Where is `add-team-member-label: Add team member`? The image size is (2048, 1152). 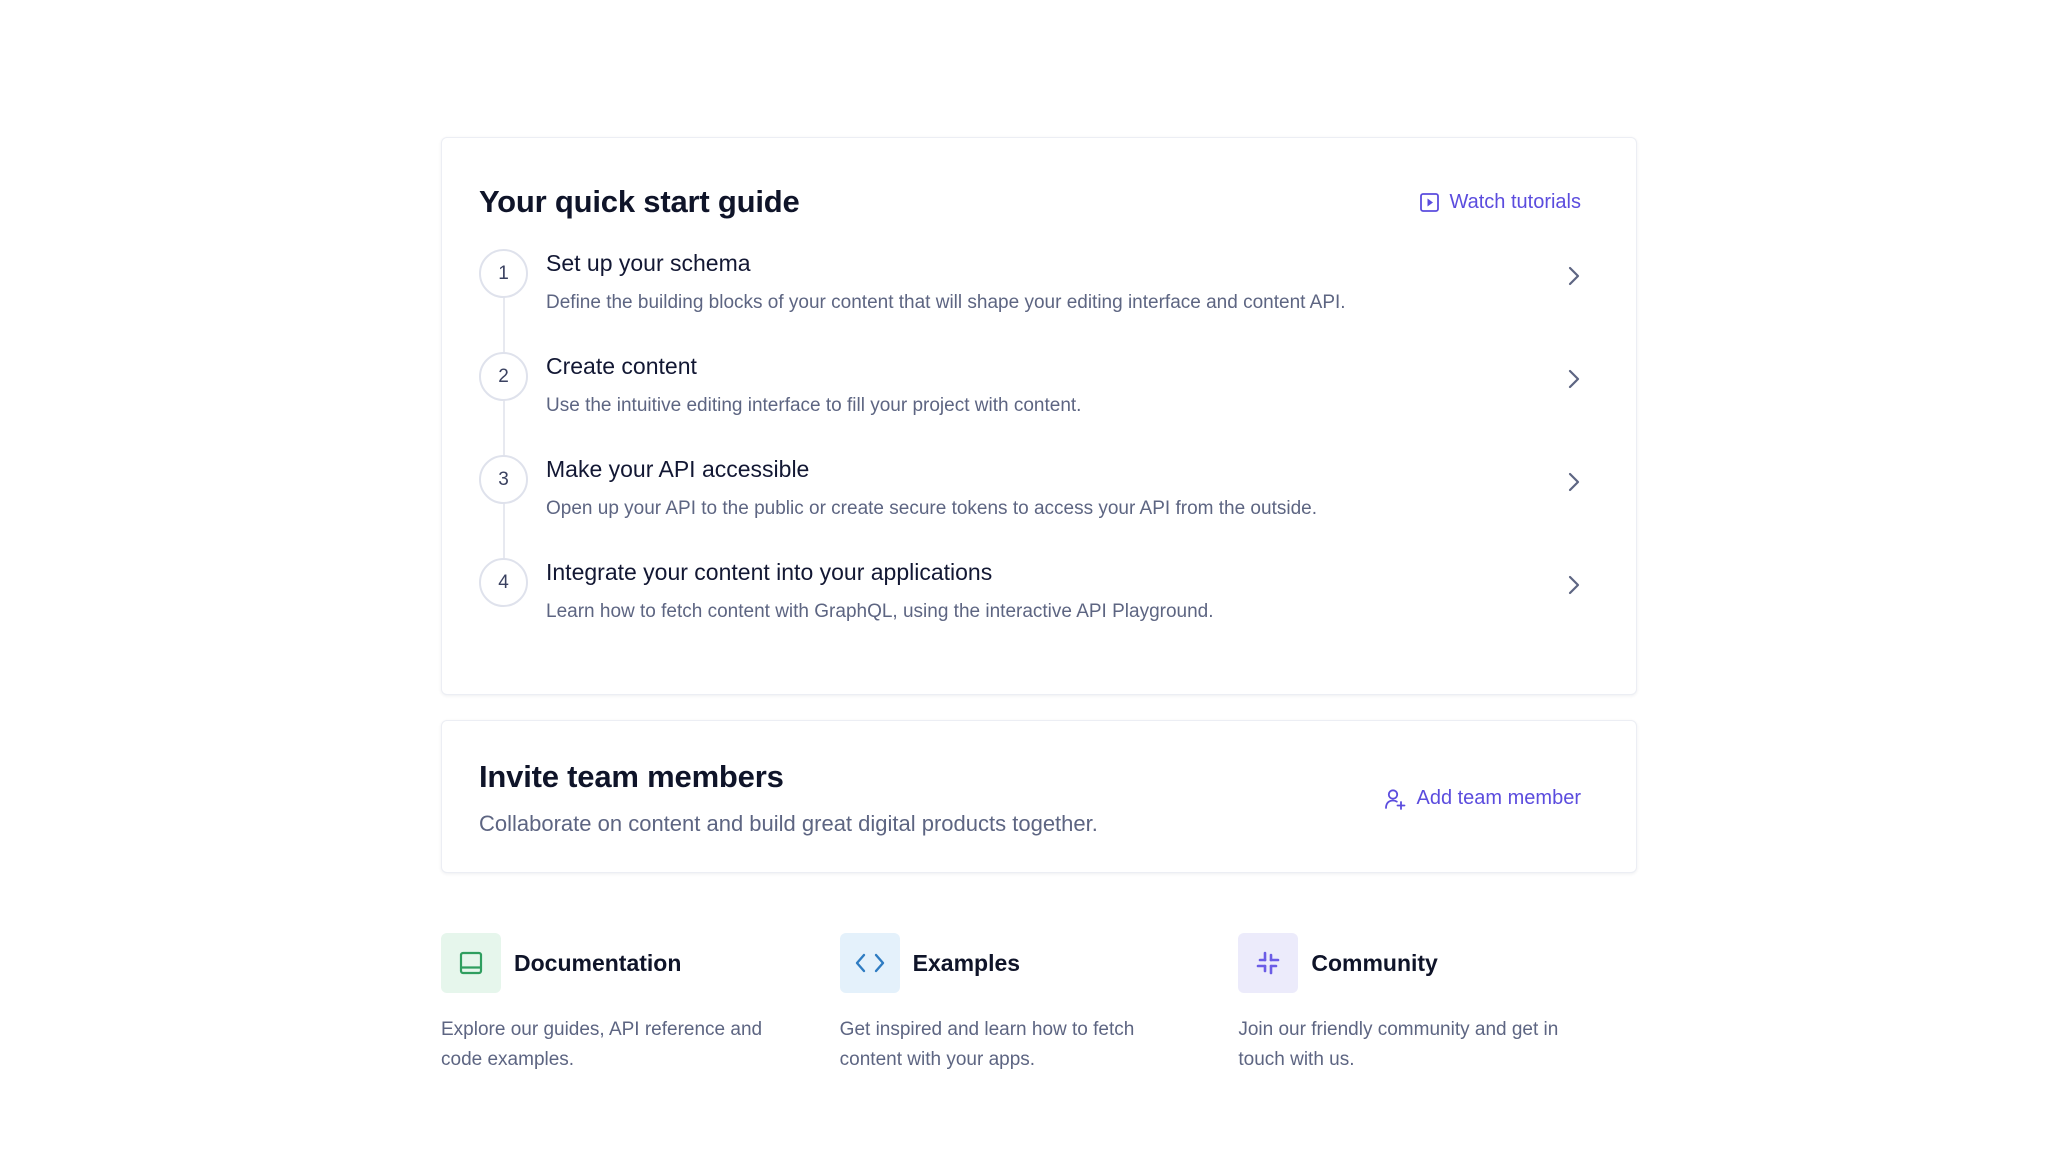
add-team-member-label: Add team member is located at coordinates (1498, 798).